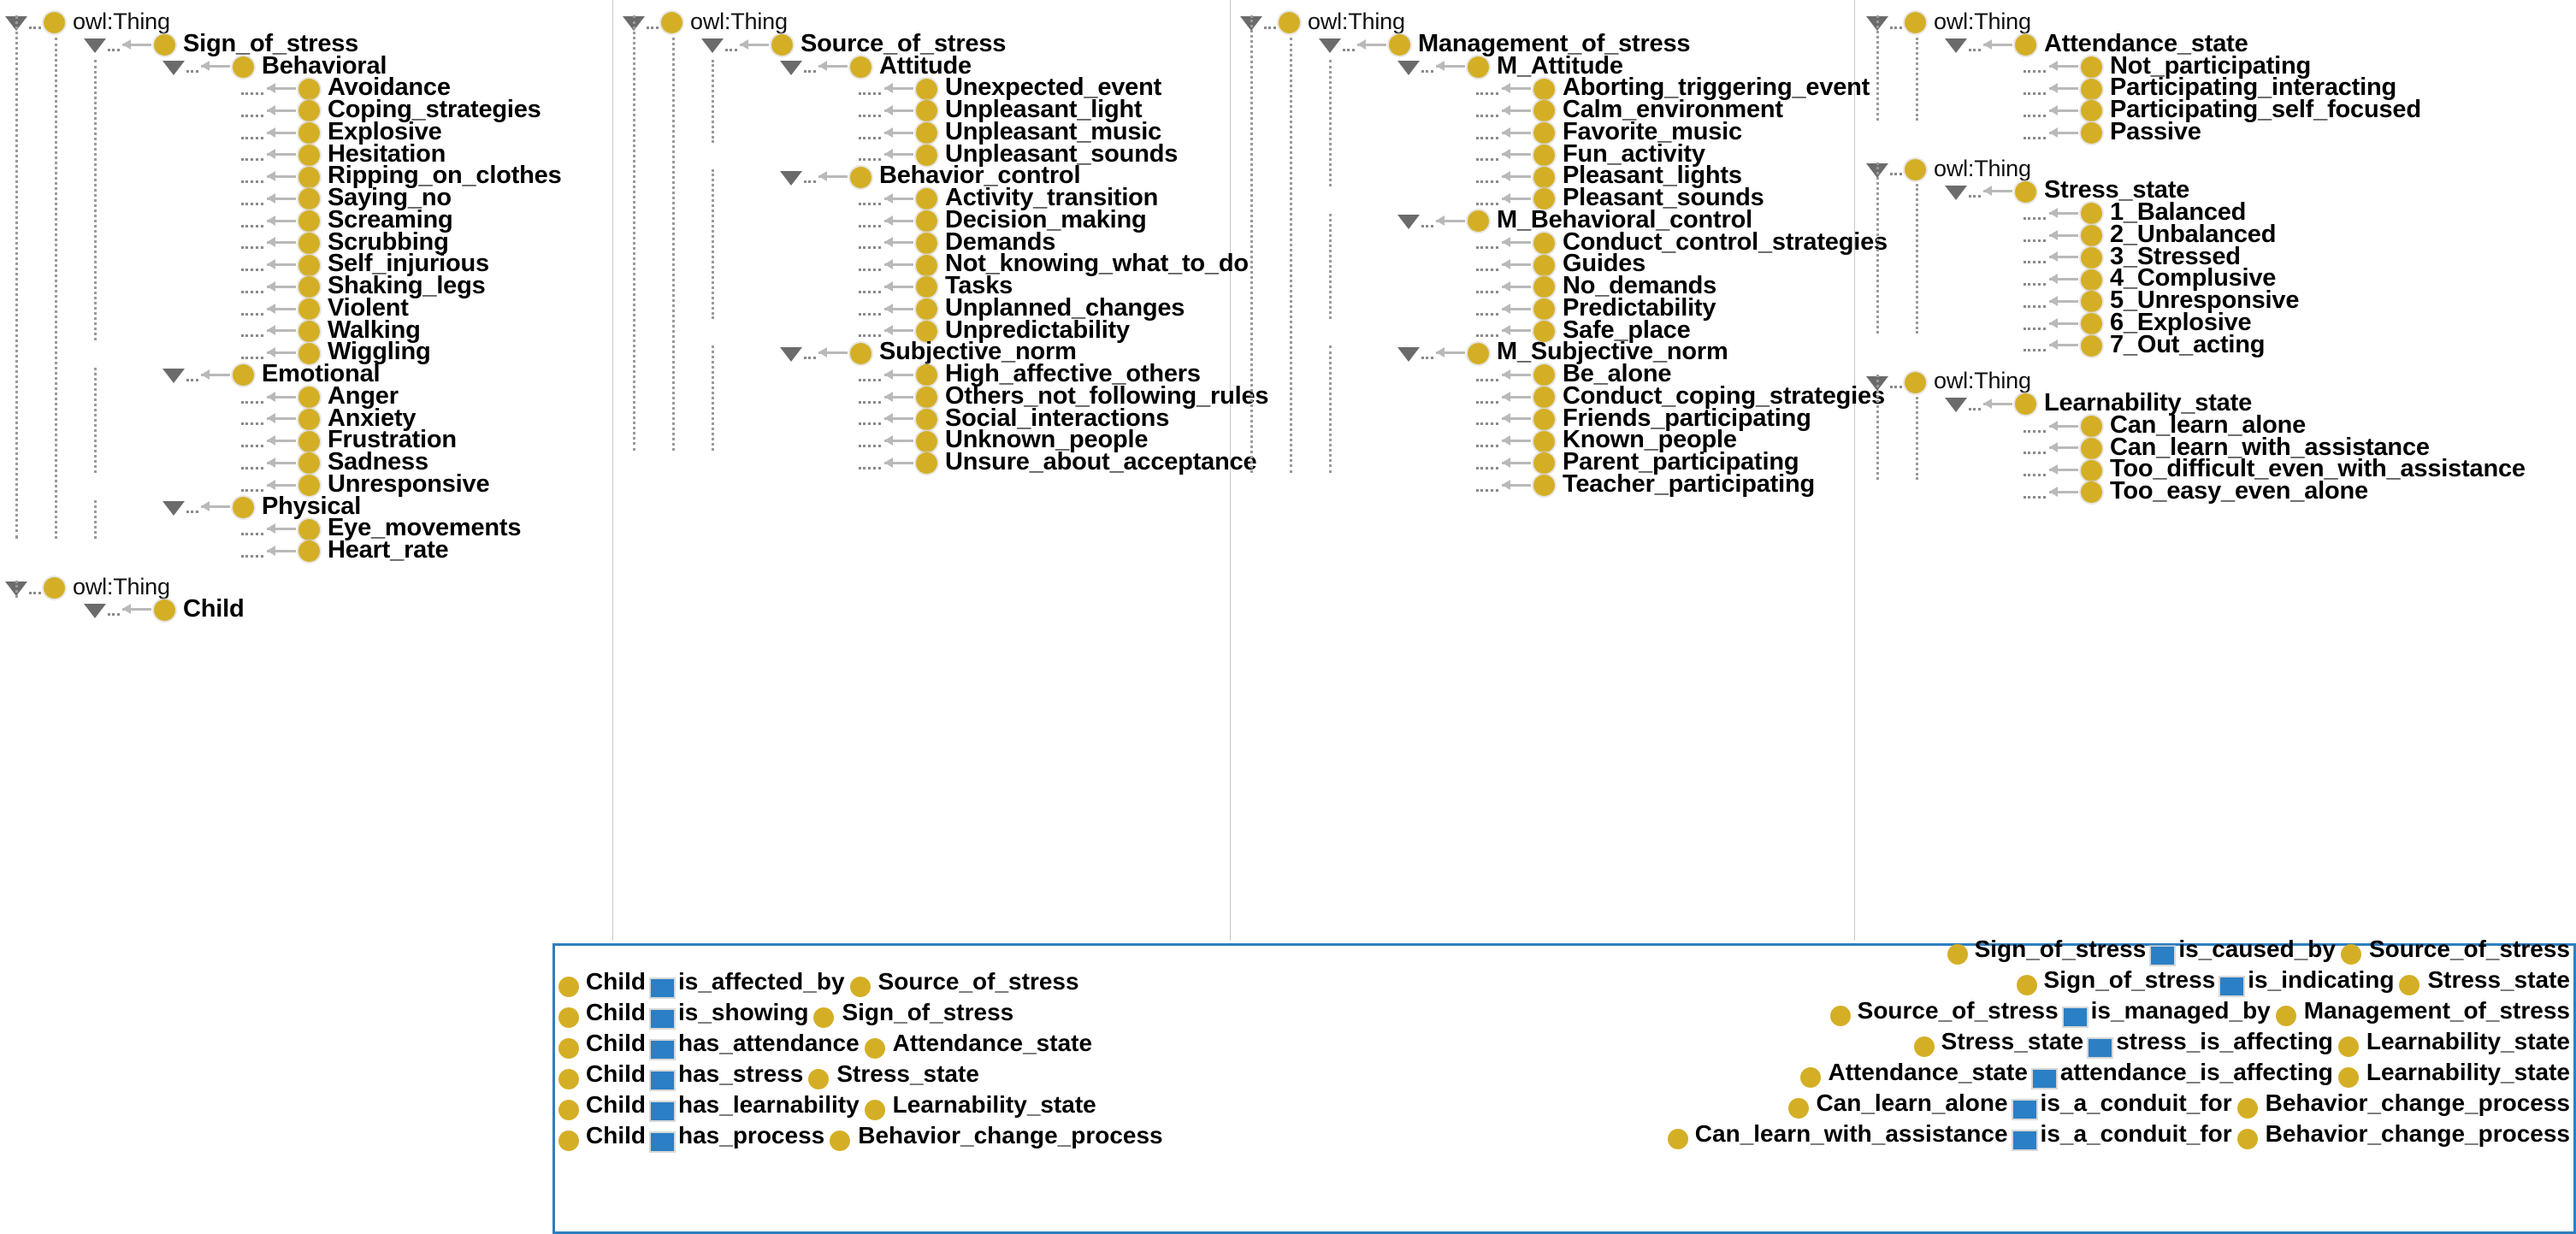 The height and width of the screenshot is (1234, 2576). I want to click on relation-predicate: has_process, so click(751, 1135).